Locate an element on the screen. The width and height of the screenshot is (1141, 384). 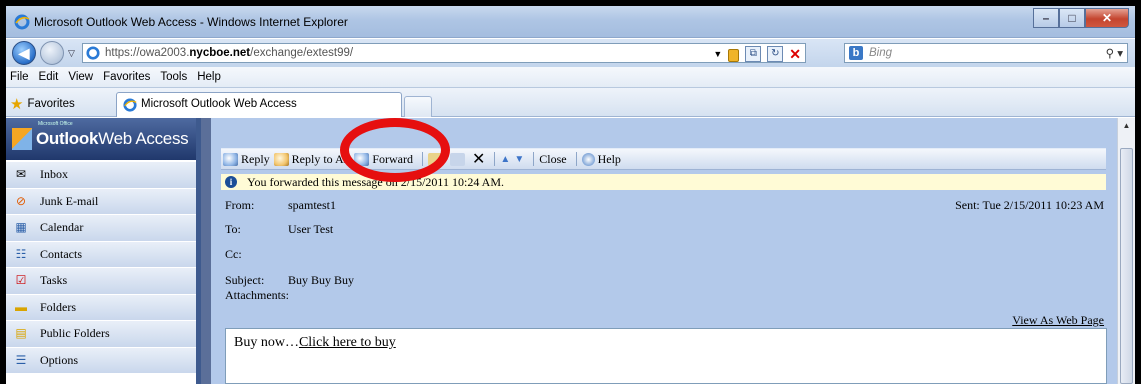
window-controls: – □ ✕ is located at coordinates (1081, 18).